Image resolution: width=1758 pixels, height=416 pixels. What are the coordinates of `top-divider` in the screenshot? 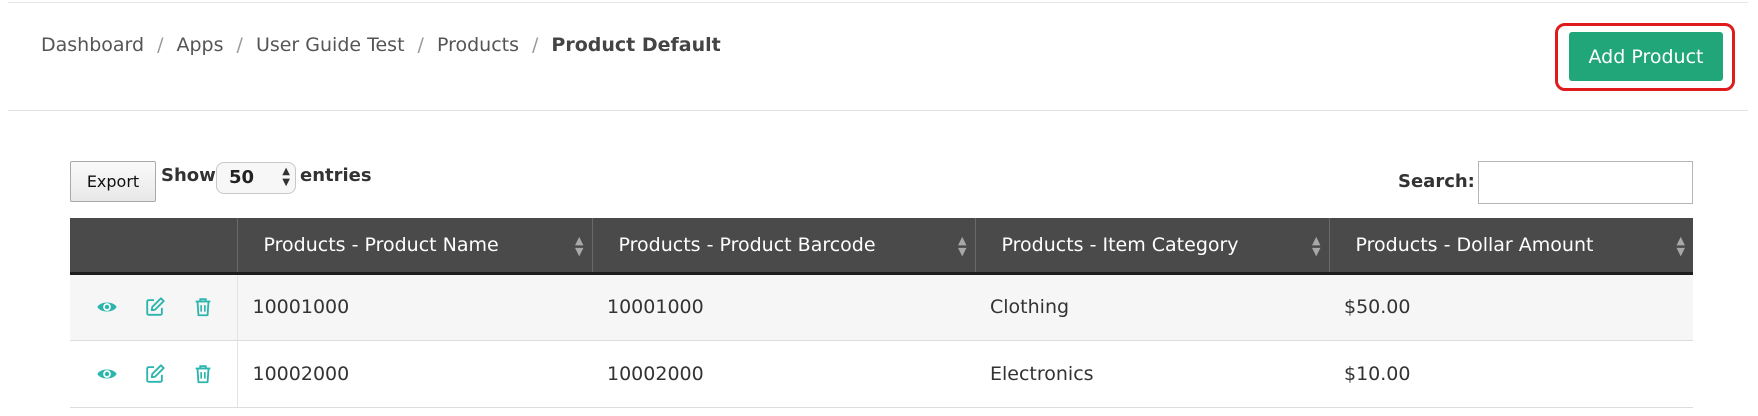 It's located at (878, 2).